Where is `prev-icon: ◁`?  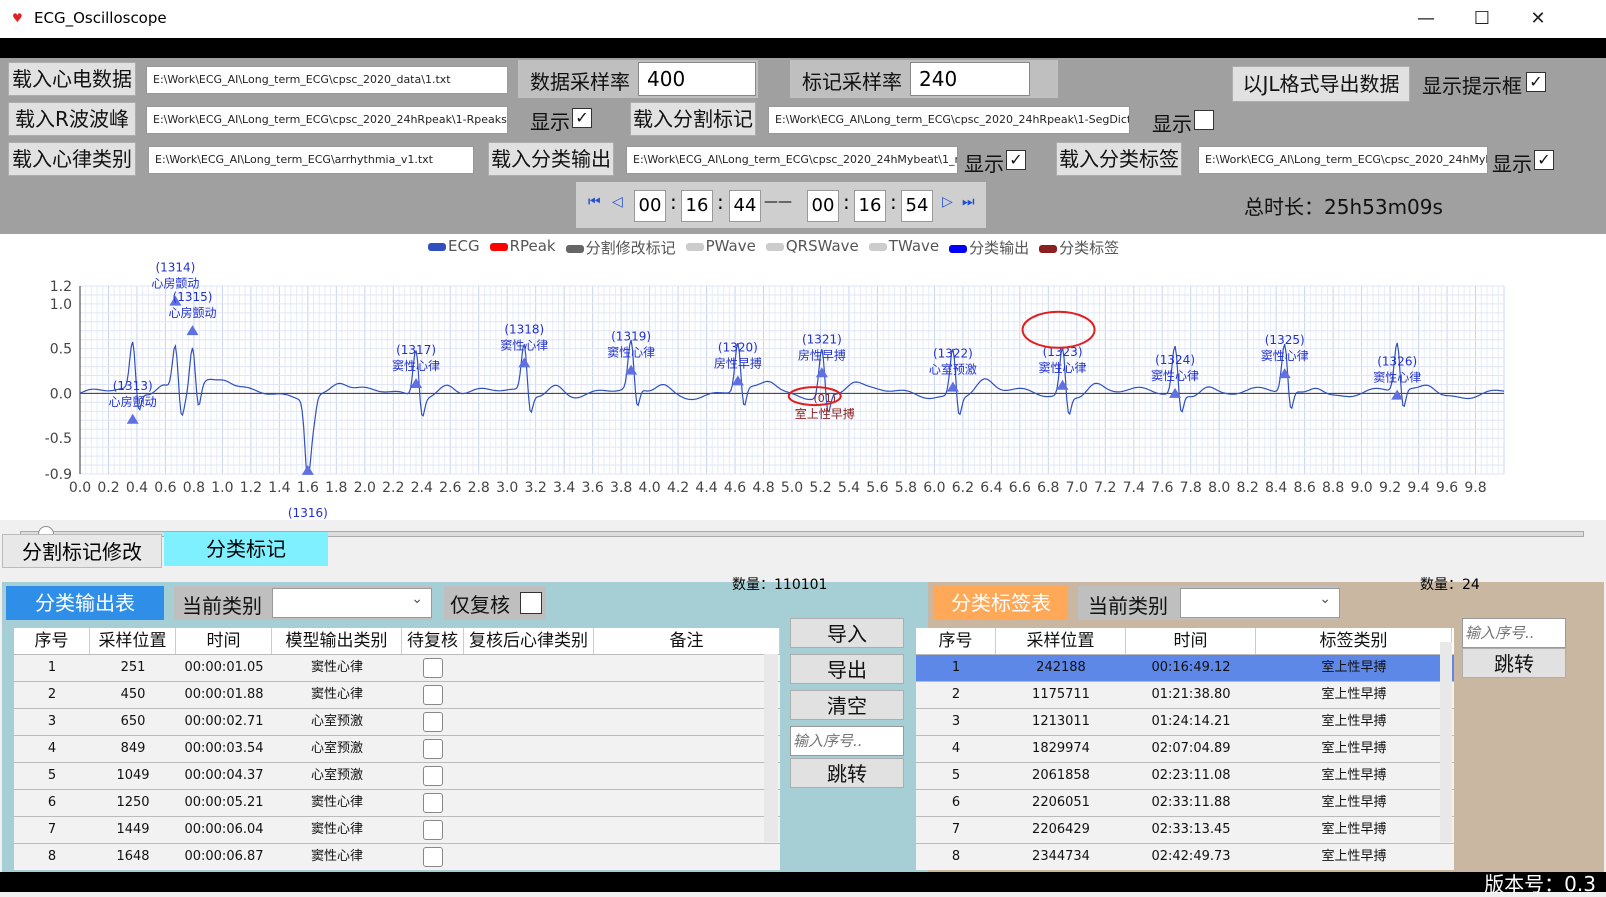
prev-icon: ◁ is located at coordinates (617, 202).